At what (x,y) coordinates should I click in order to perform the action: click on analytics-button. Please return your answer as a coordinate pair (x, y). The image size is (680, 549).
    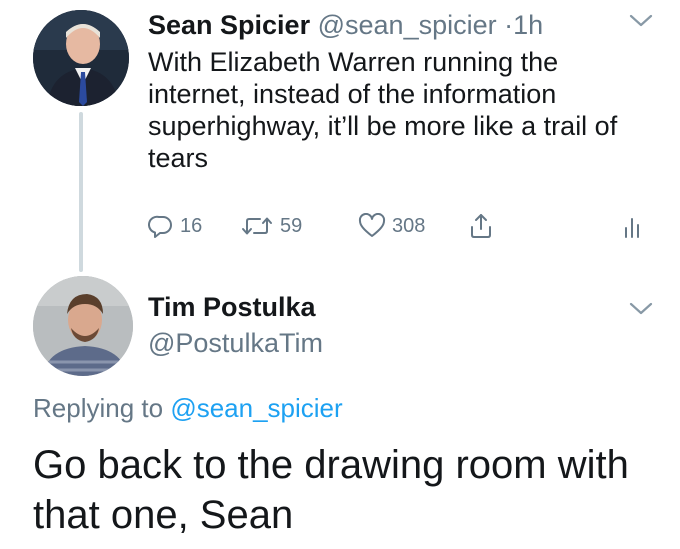
    Looking at the image, I should click on (632, 226).